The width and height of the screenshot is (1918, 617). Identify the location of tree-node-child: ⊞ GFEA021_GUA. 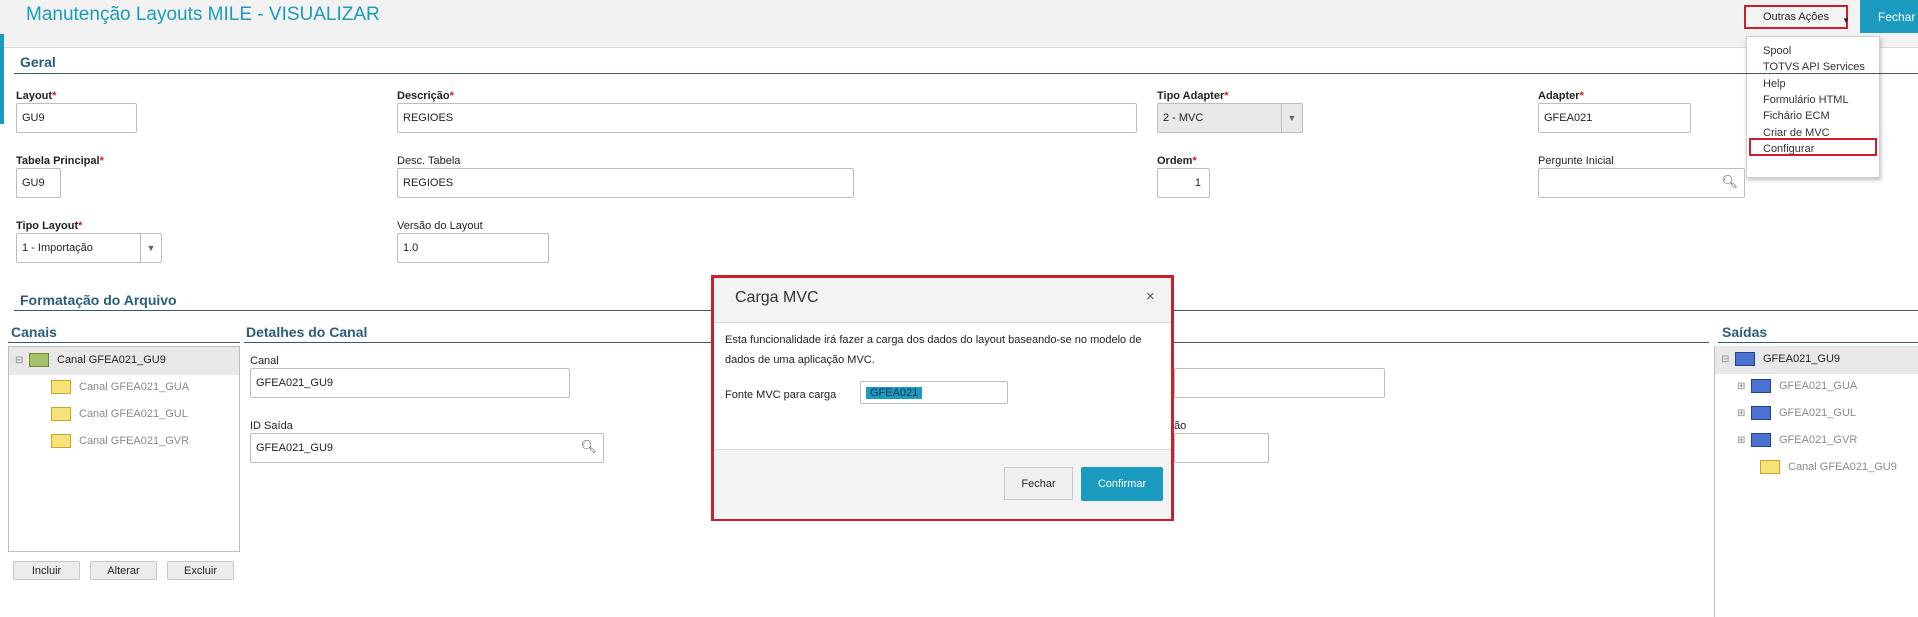
(1797, 386).